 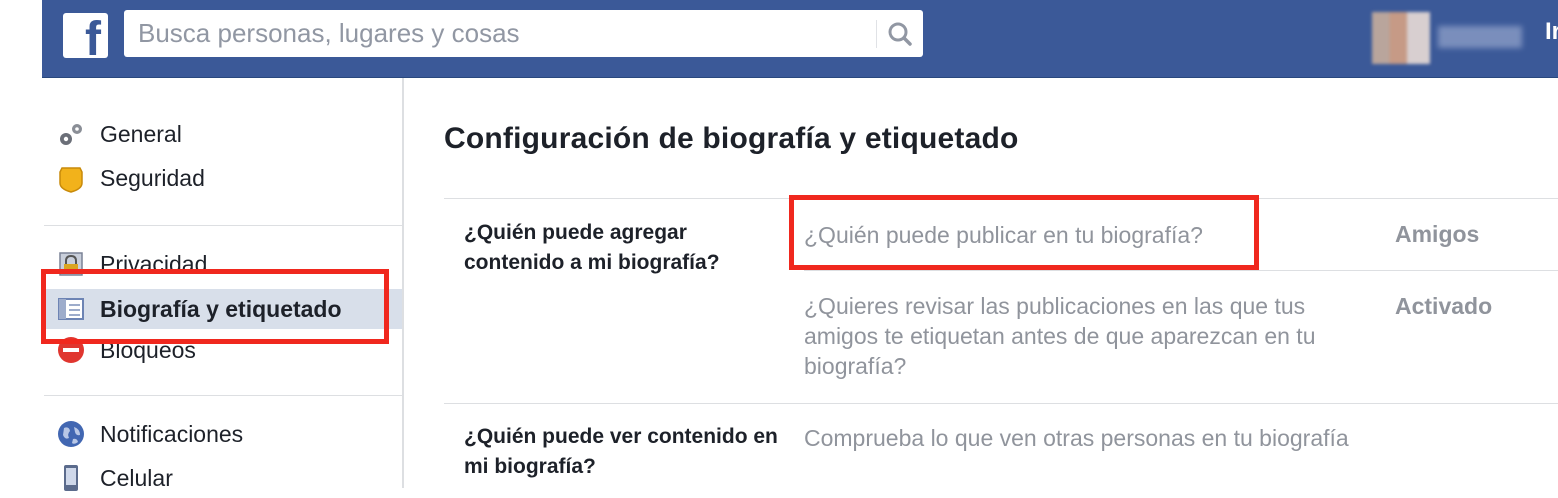 I want to click on search-box, so click(x=523, y=33).